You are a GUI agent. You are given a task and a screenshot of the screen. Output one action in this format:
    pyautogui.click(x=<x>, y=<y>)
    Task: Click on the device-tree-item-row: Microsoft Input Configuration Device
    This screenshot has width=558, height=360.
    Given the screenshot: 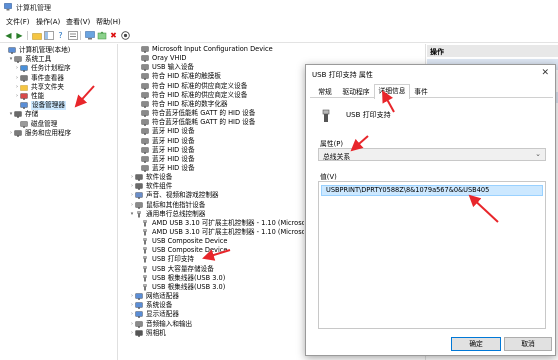 What is the action you would take?
    pyautogui.click(x=204, y=49)
    